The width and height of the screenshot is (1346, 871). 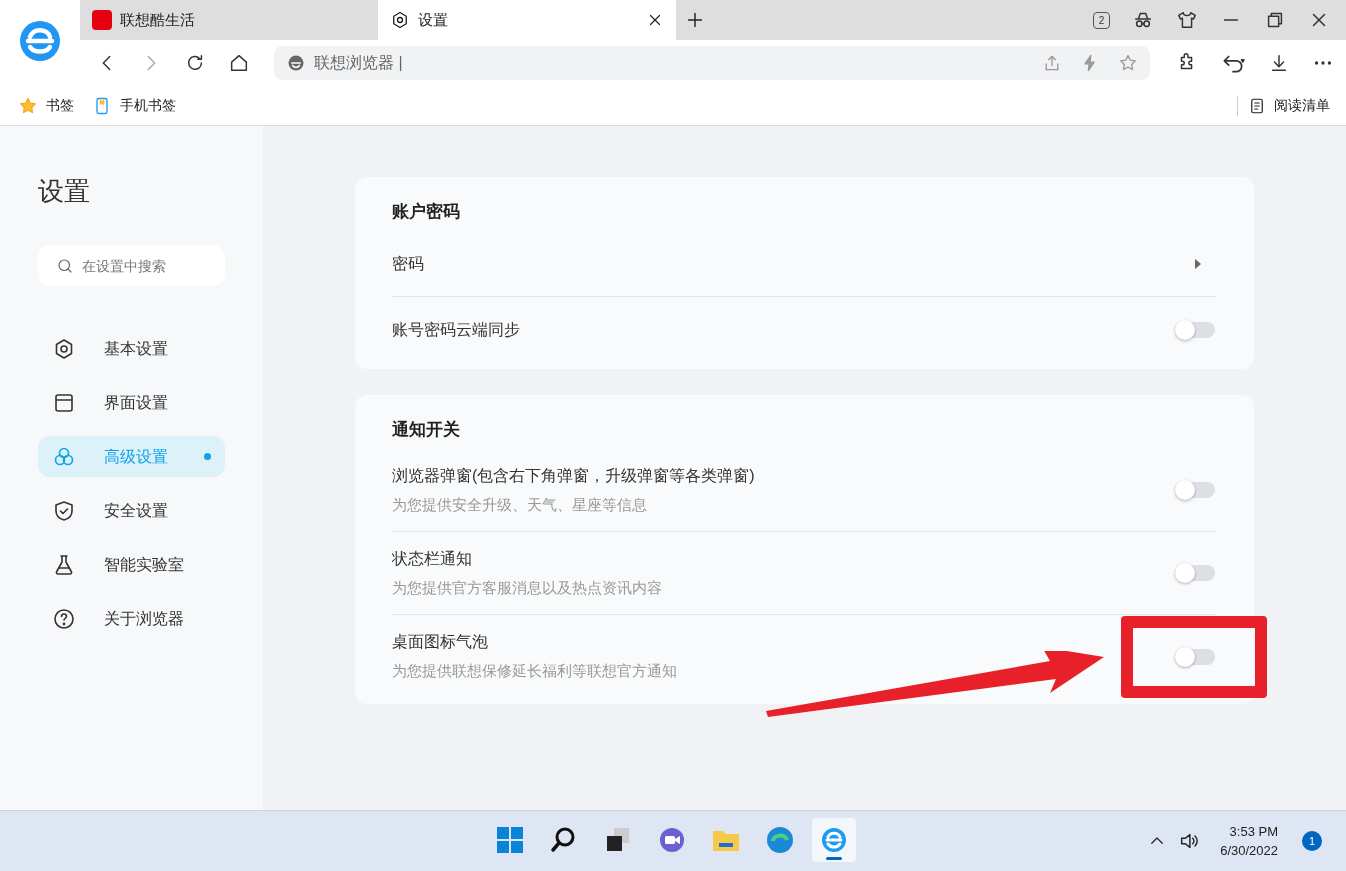 I want to click on taskbar-button, so click(x=834, y=840).